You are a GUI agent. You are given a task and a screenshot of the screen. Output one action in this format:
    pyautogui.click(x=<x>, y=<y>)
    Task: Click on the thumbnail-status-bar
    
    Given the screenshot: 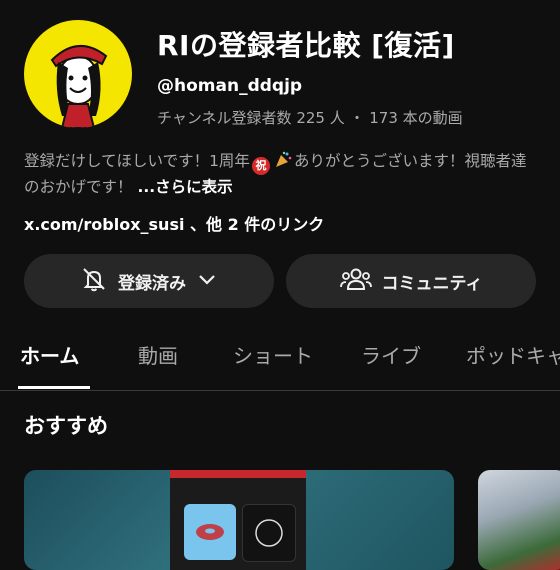 What is the action you would take?
    pyautogui.click(x=238, y=474)
    